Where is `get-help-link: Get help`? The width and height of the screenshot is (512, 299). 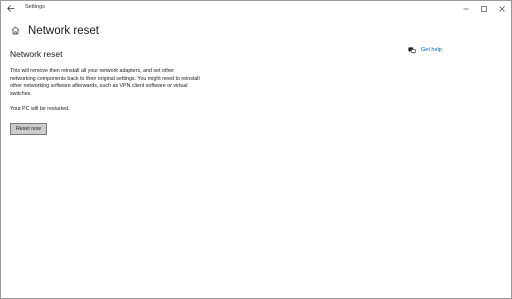
get-help-link: Get help is located at coordinates (425, 50).